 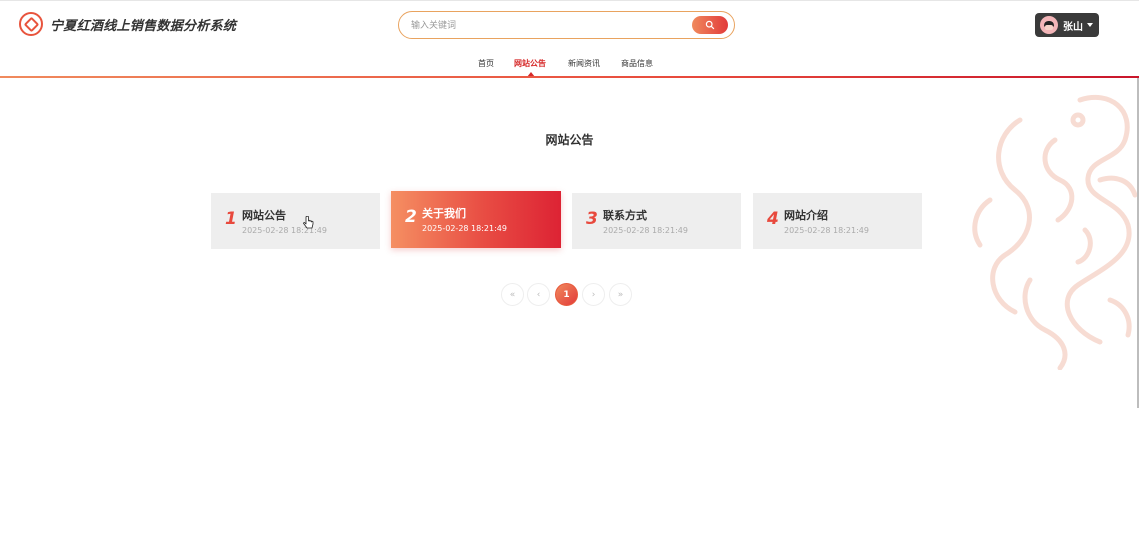 I want to click on header-divider, so click(x=569, y=77).